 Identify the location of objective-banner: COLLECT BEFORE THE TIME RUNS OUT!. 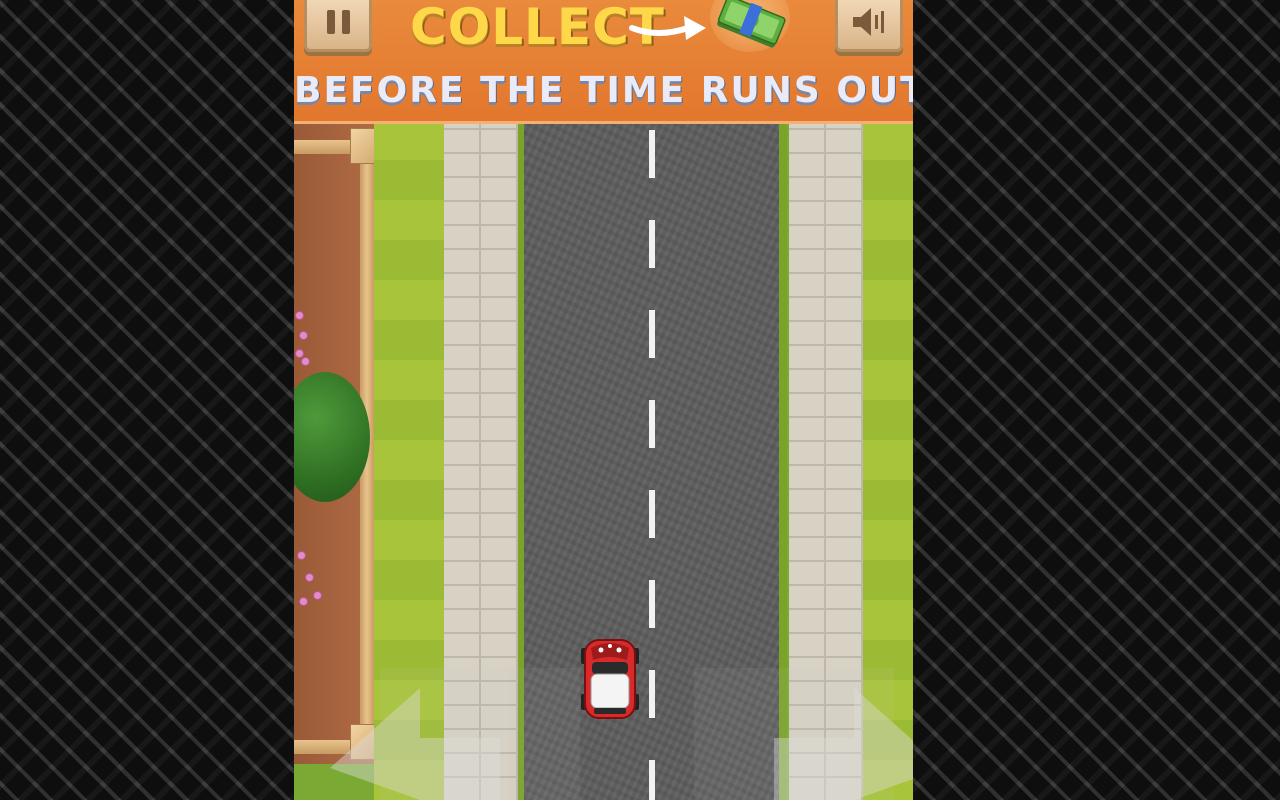
(603, 62).